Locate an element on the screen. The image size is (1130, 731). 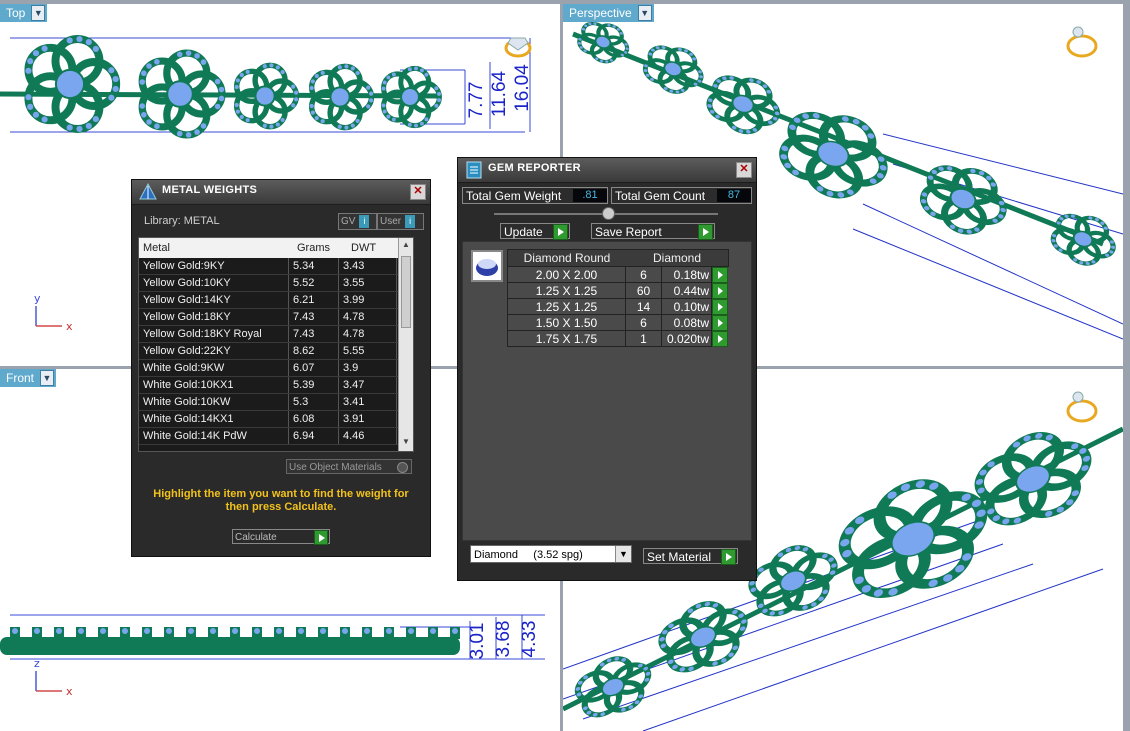
dim-front-2: 3.68 is located at coordinates (503, 639).